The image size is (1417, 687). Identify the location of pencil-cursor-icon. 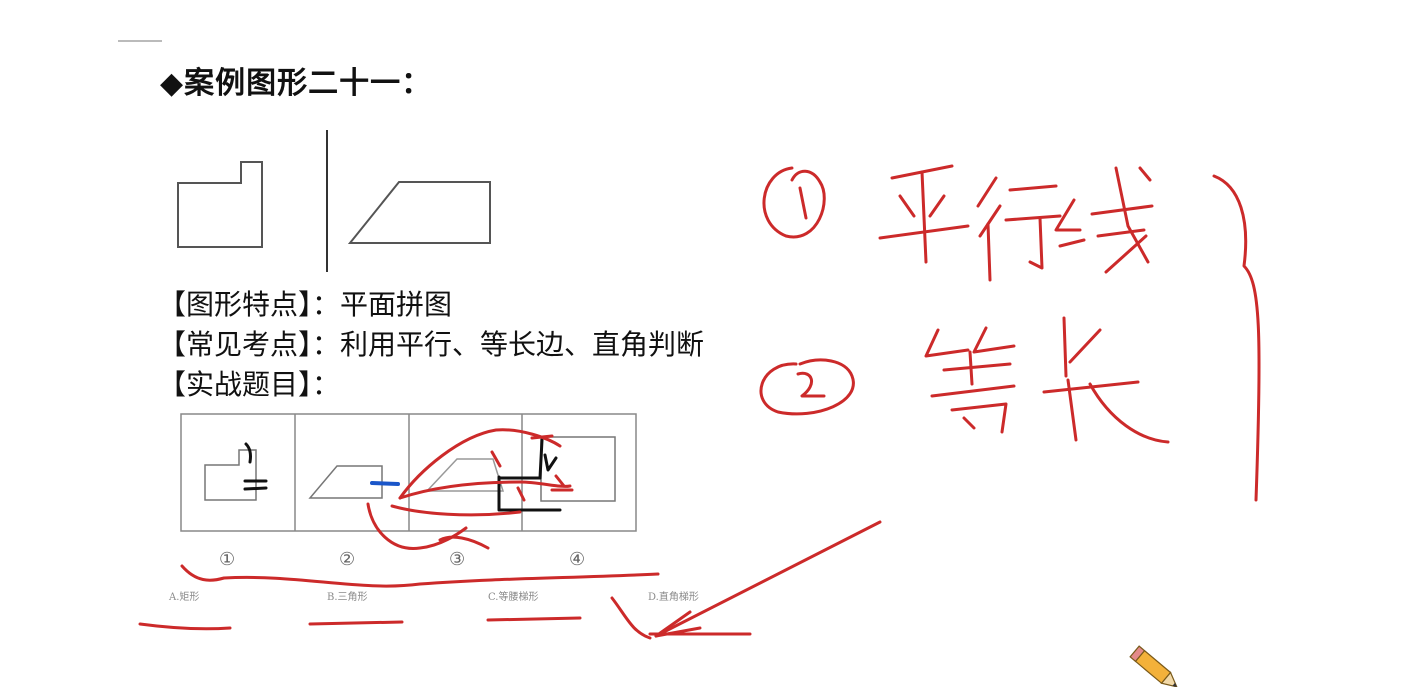
(1153, 666).